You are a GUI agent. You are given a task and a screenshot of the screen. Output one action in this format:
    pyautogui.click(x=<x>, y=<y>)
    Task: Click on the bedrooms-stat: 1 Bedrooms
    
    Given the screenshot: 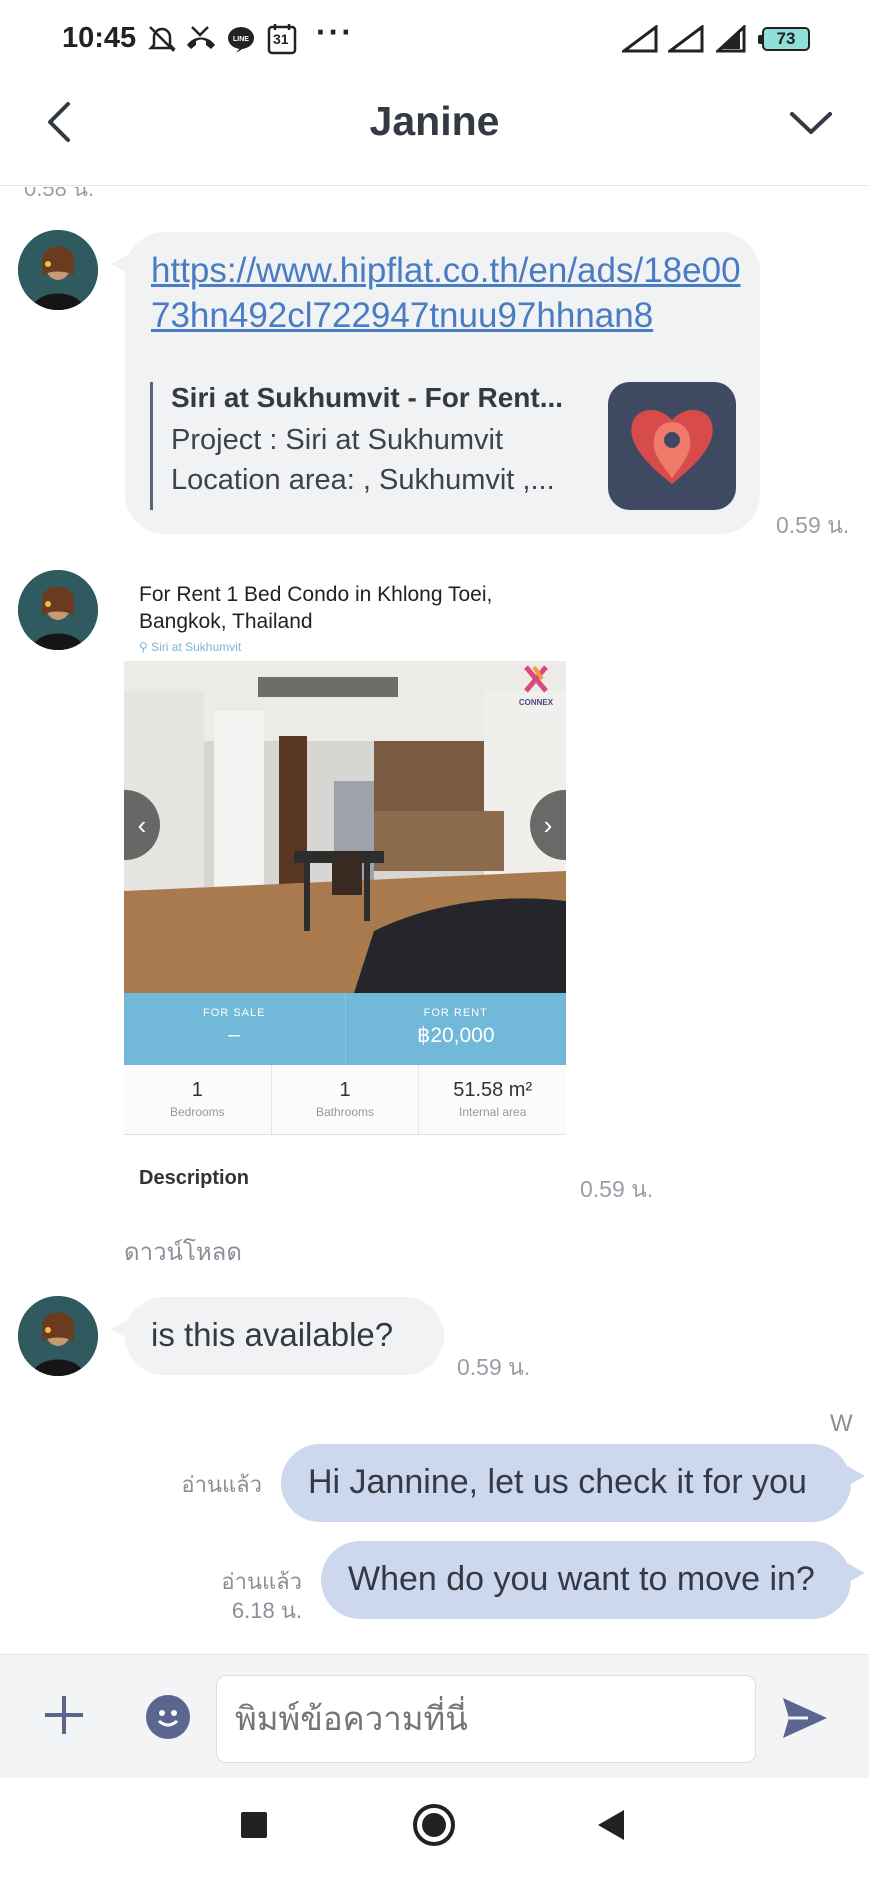 What is the action you would take?
    pyautogui.click(x=198, y=1099)
    